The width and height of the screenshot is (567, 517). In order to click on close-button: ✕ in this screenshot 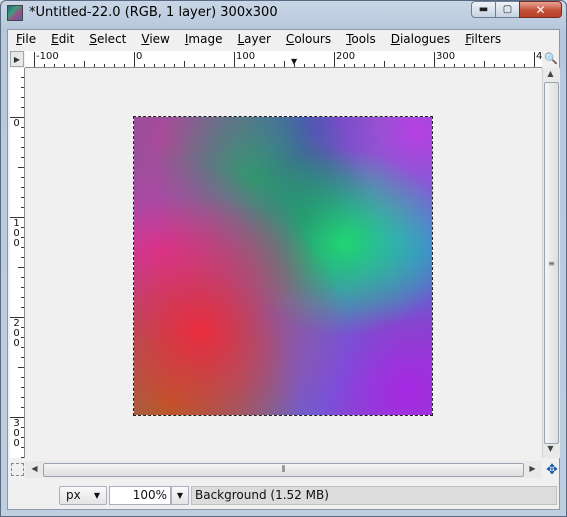, I will do `click(540, 9)`.